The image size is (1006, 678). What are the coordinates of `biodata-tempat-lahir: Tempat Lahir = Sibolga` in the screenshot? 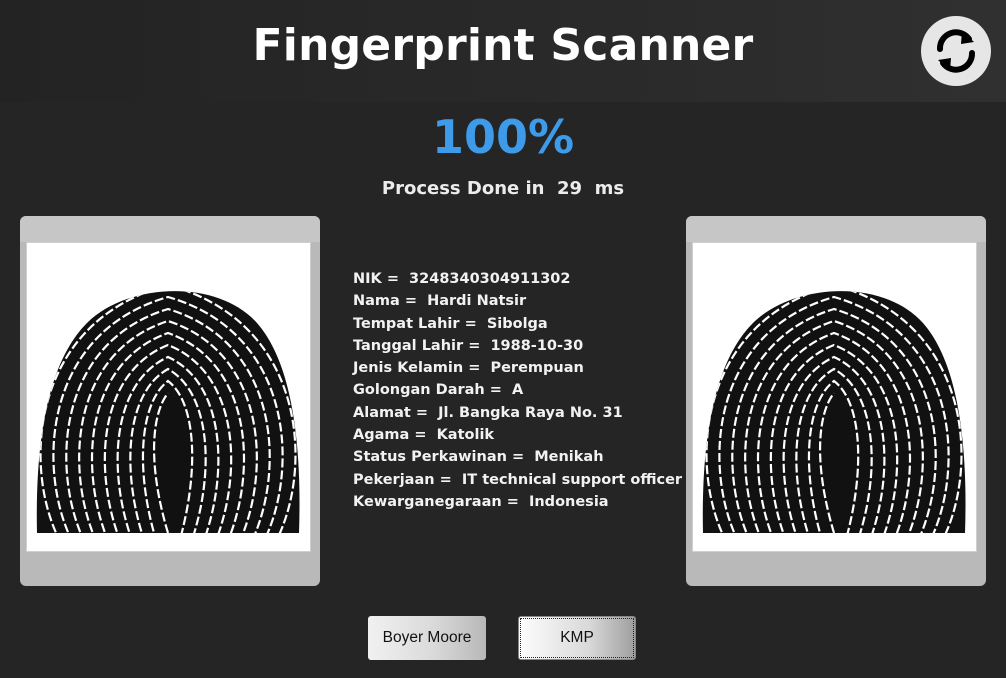 It's located at (450, 323).